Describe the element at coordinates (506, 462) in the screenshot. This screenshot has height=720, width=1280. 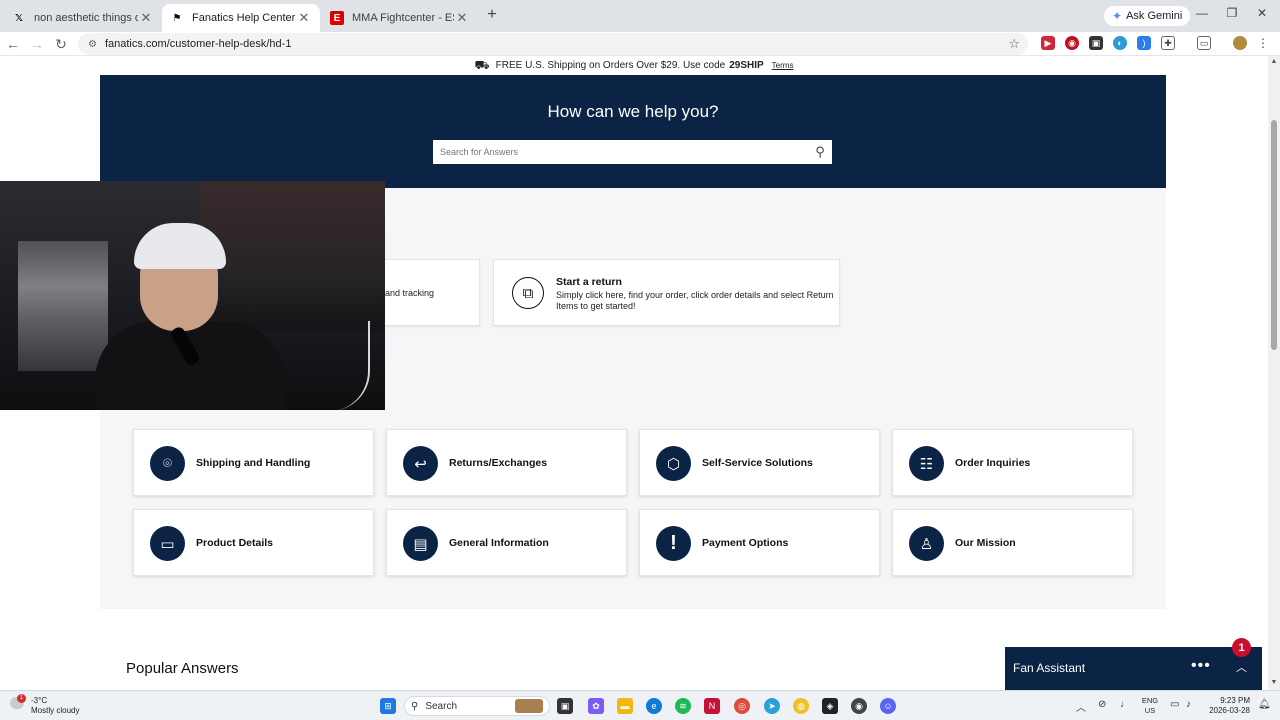
I see `category-returns: ↩ Returns/Exchanges` at that location.